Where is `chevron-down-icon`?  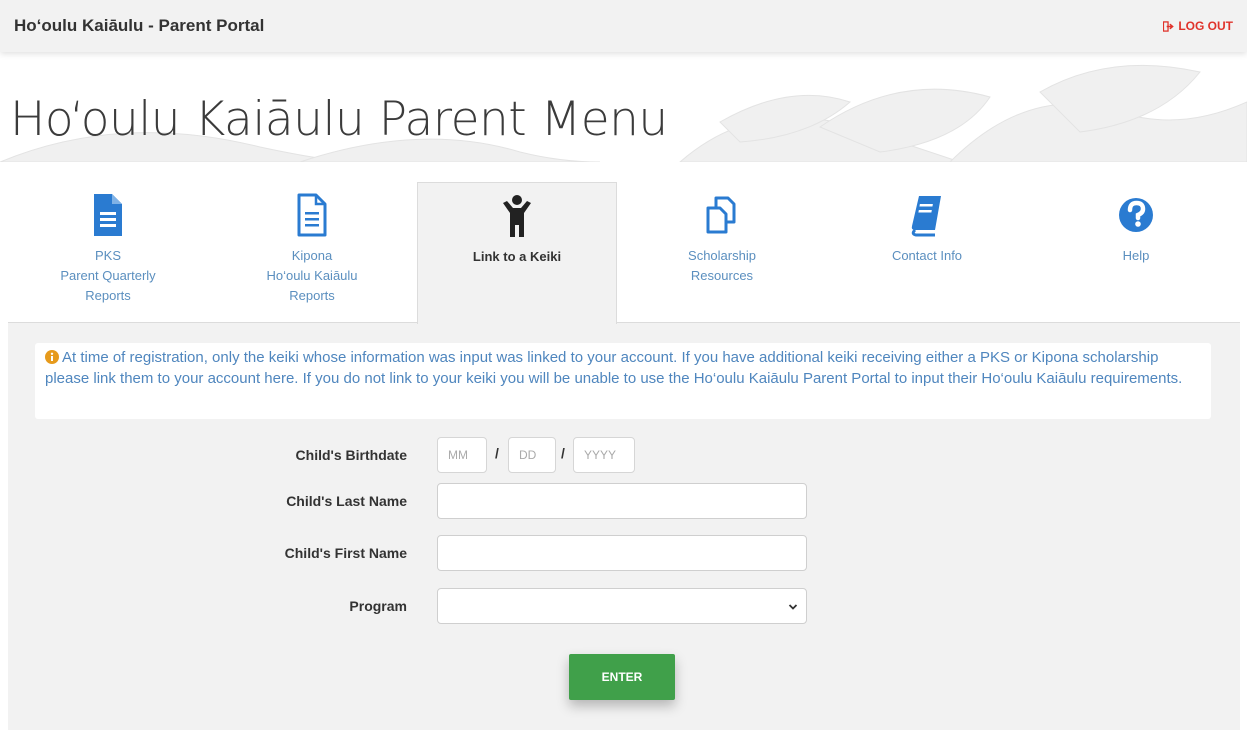
chevron-down-icon is located at coordinates (793, 607).